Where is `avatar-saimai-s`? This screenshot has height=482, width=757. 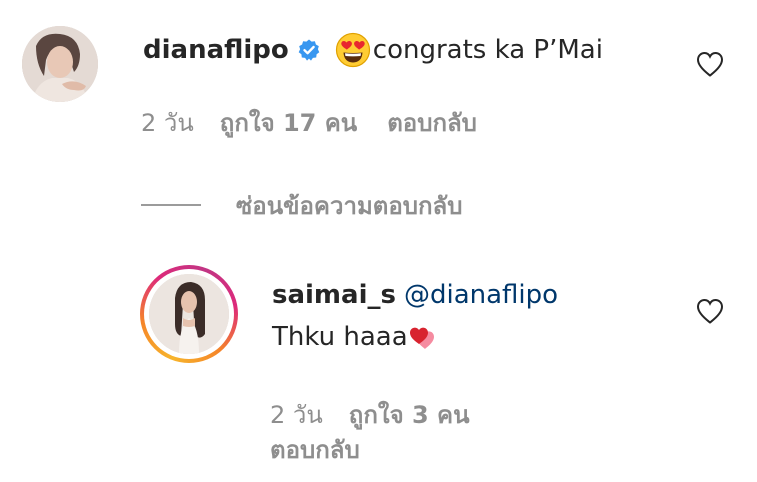
avatar-saimai-s is located at coordinates (189, 314).